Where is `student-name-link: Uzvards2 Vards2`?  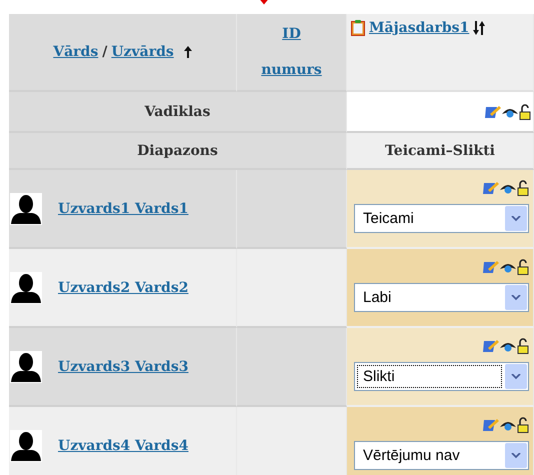
student-name-link: Uzvards2 Vards2 is located at coordinates (123, 288).